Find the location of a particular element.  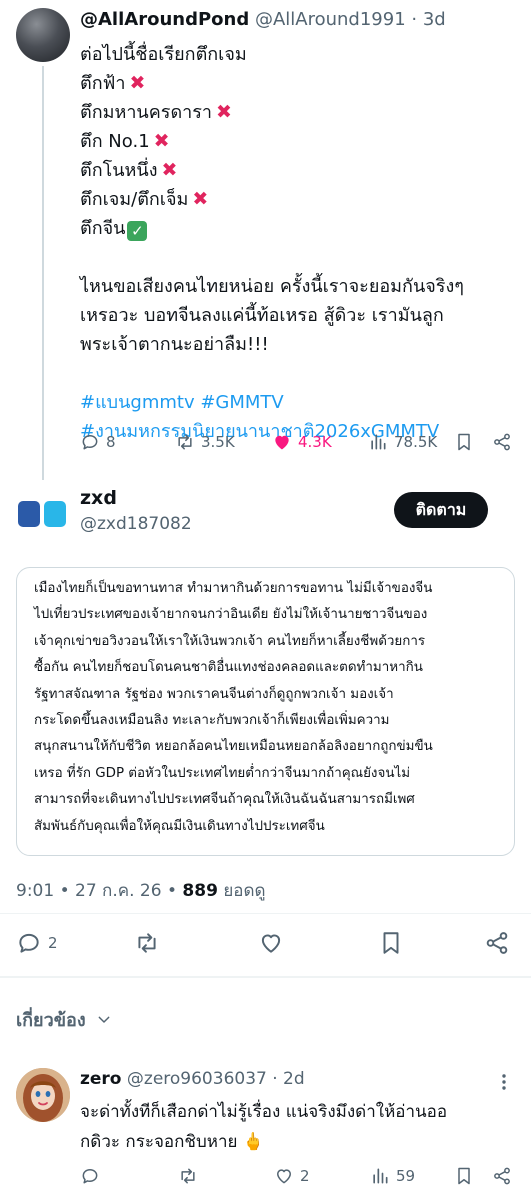

like-button: 4.3K is located at coordinates (302, 442).